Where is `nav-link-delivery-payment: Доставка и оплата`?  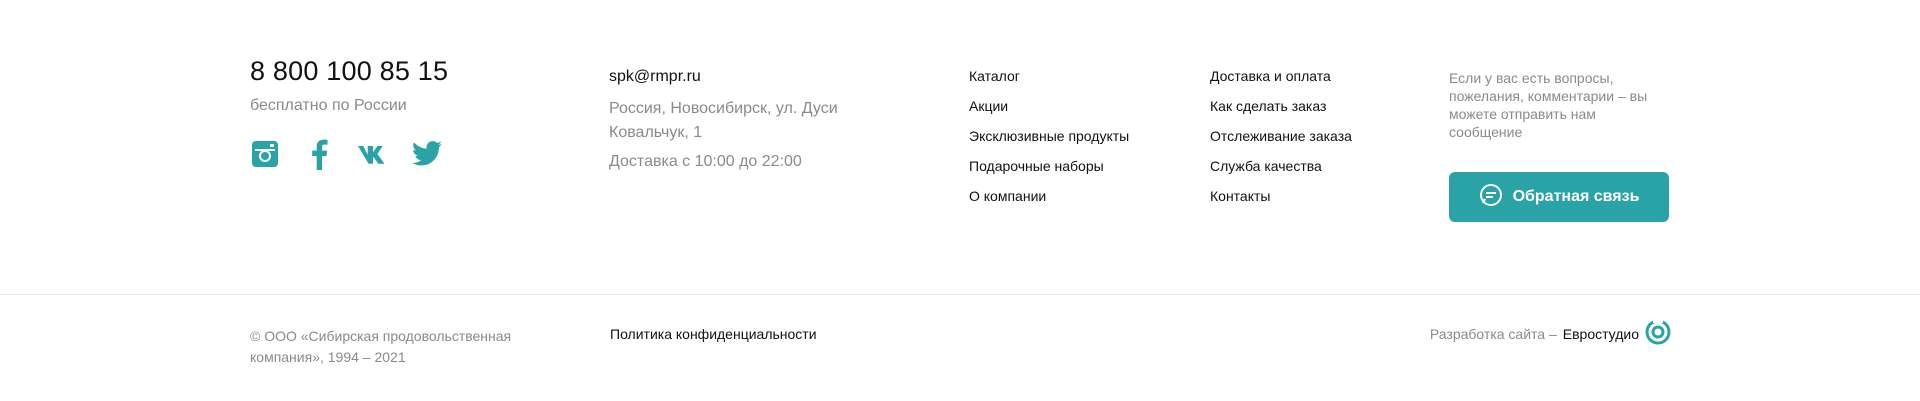
nav-link-delivery-payment: Доставка и оплата is located at coordinates (1281, 82).